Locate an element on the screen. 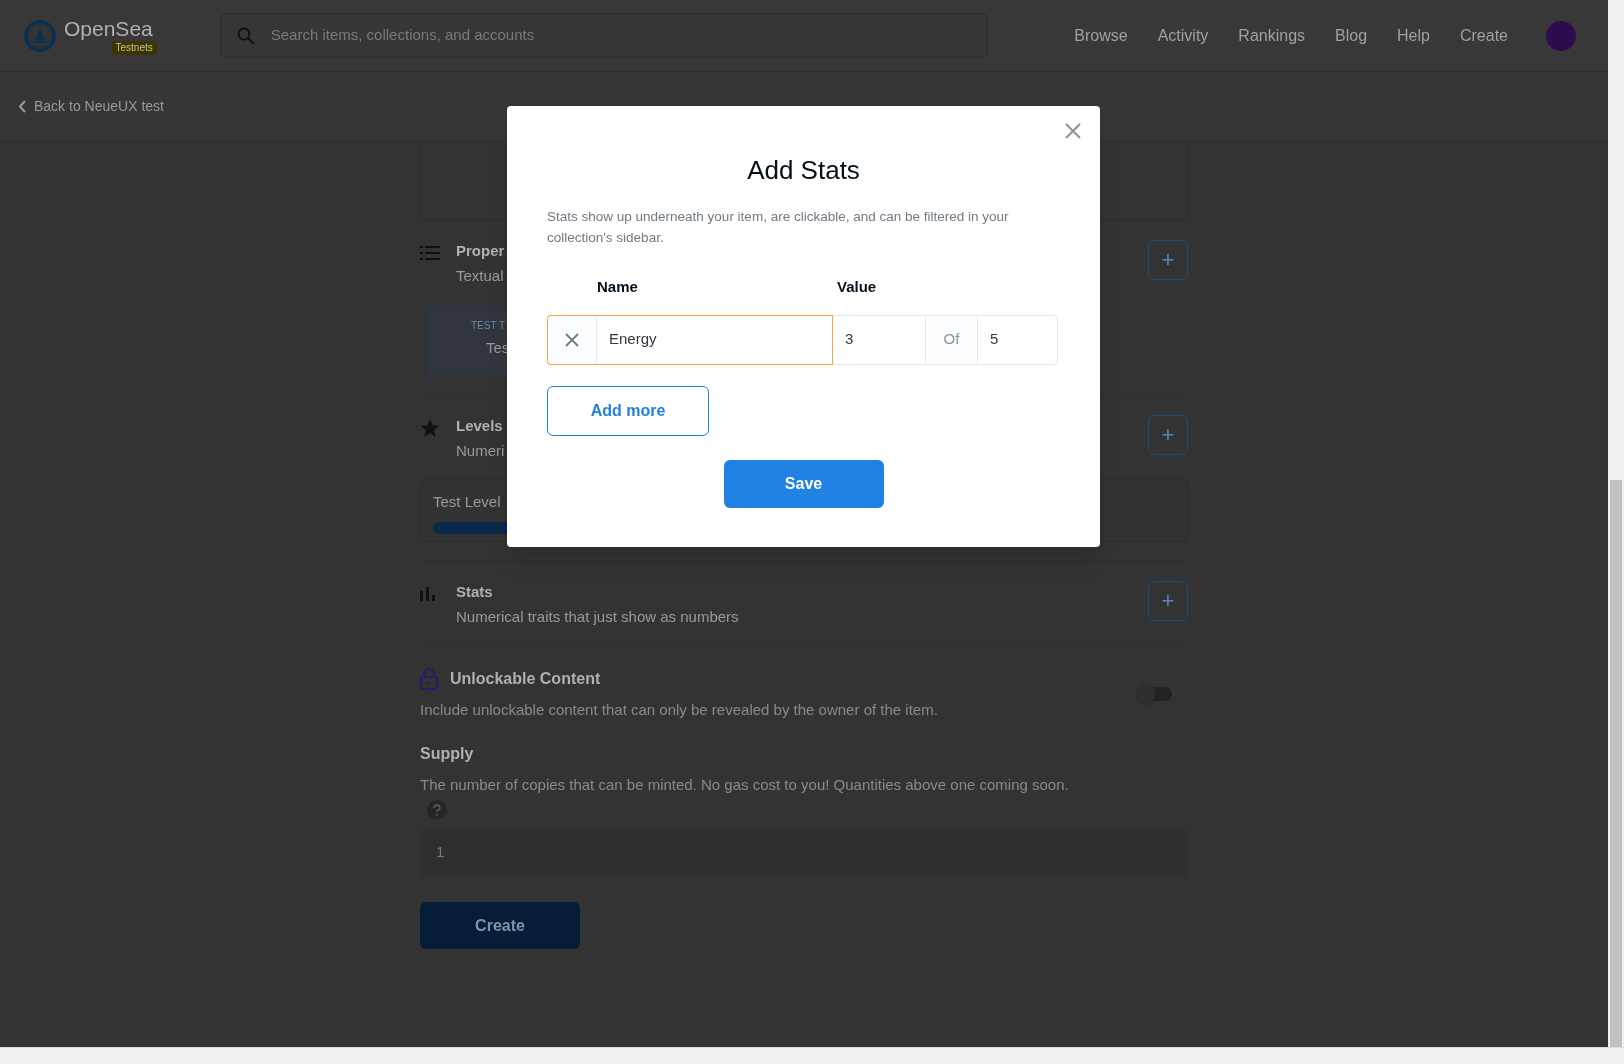 Image resolution: width=1624 pixels, height=1064 pixels. help-icon is located at coordinates (437, 810).